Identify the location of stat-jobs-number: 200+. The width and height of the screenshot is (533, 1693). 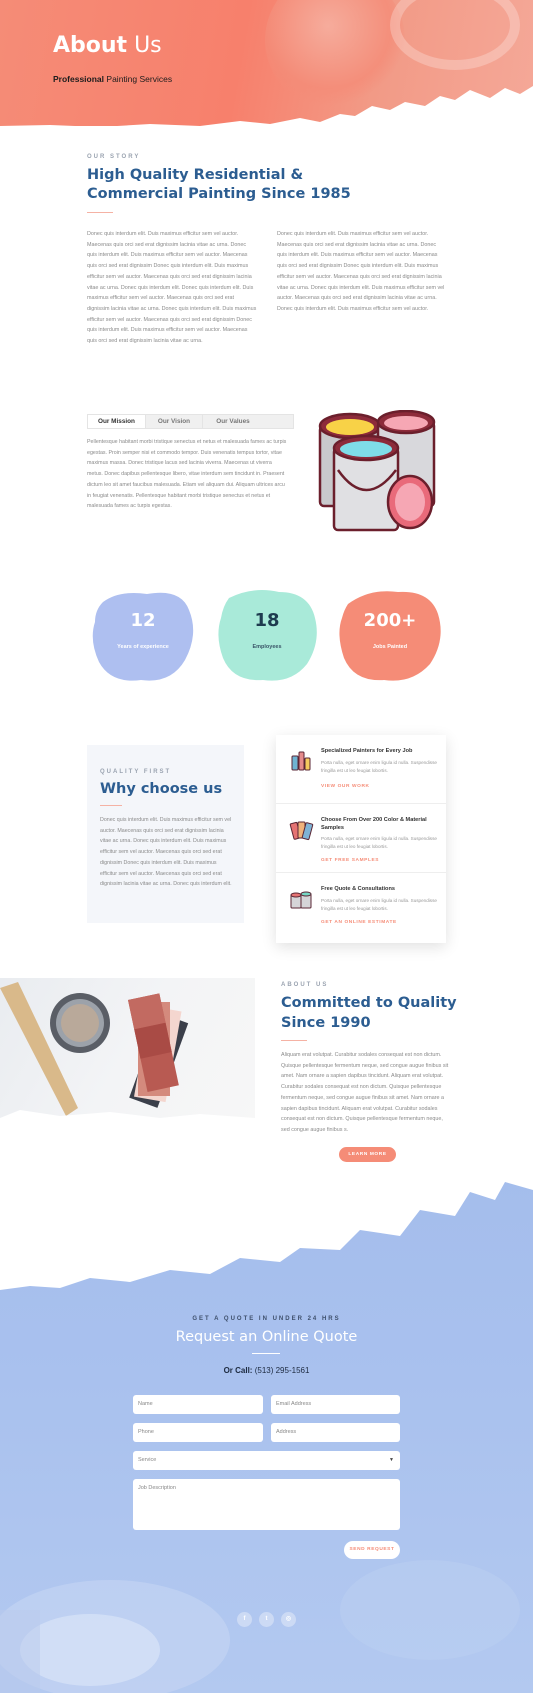
(390, 620).